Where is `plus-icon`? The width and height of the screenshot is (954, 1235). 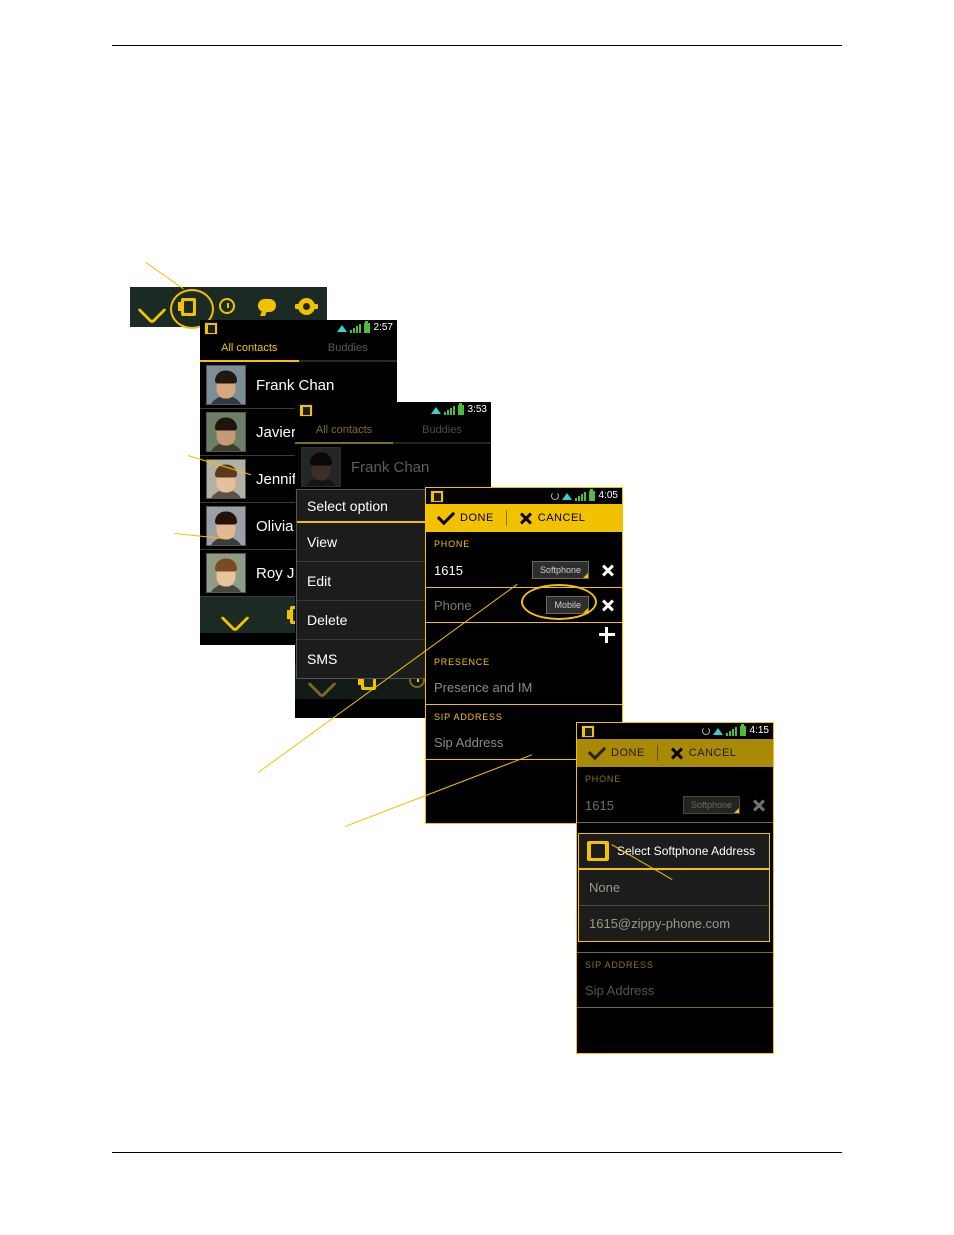 plus-icon is located at coordinates (607, 635).